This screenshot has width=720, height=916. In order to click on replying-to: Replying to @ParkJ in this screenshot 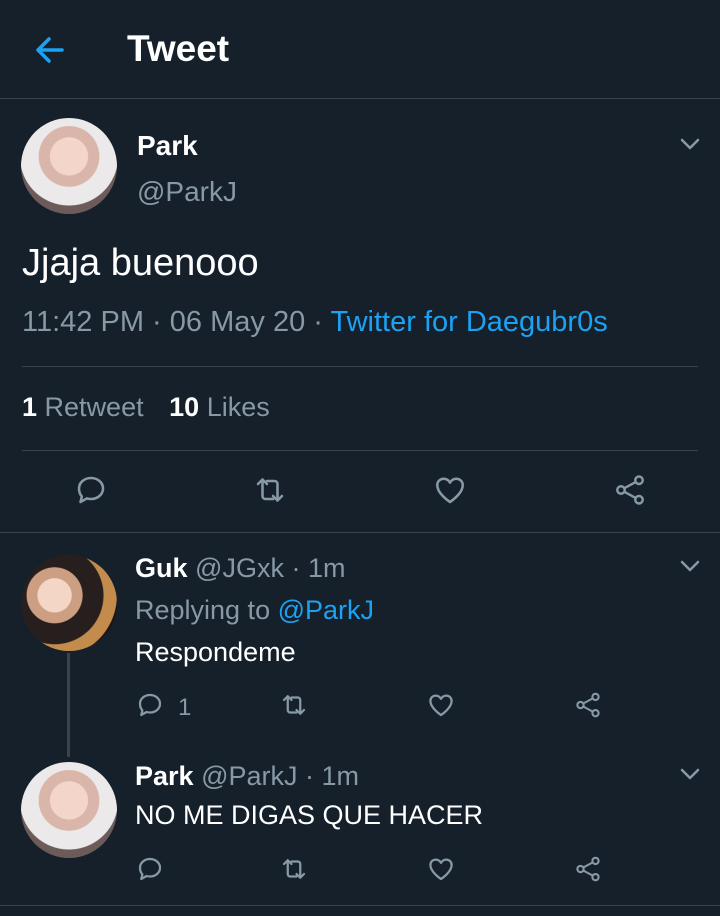, I will do `click(254, 610)`.